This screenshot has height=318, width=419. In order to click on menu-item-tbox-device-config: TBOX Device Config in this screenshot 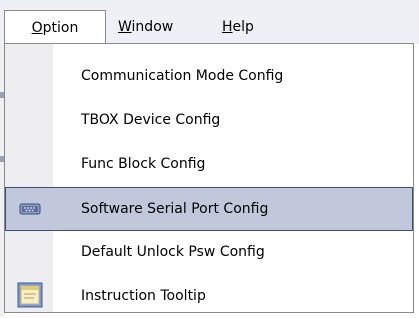, I will do `click(209, 120)`.